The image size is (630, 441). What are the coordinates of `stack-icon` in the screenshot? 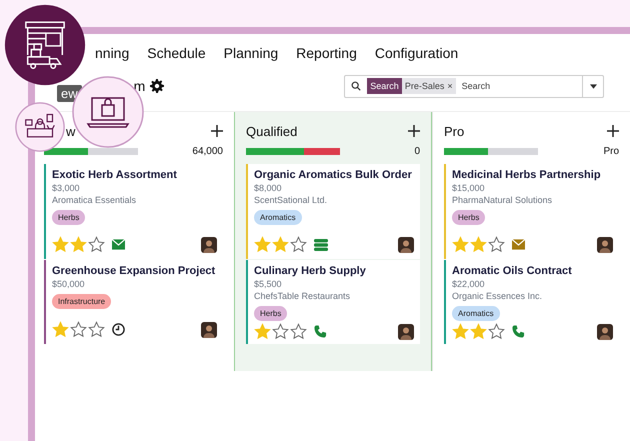 It's located at (321, 244).